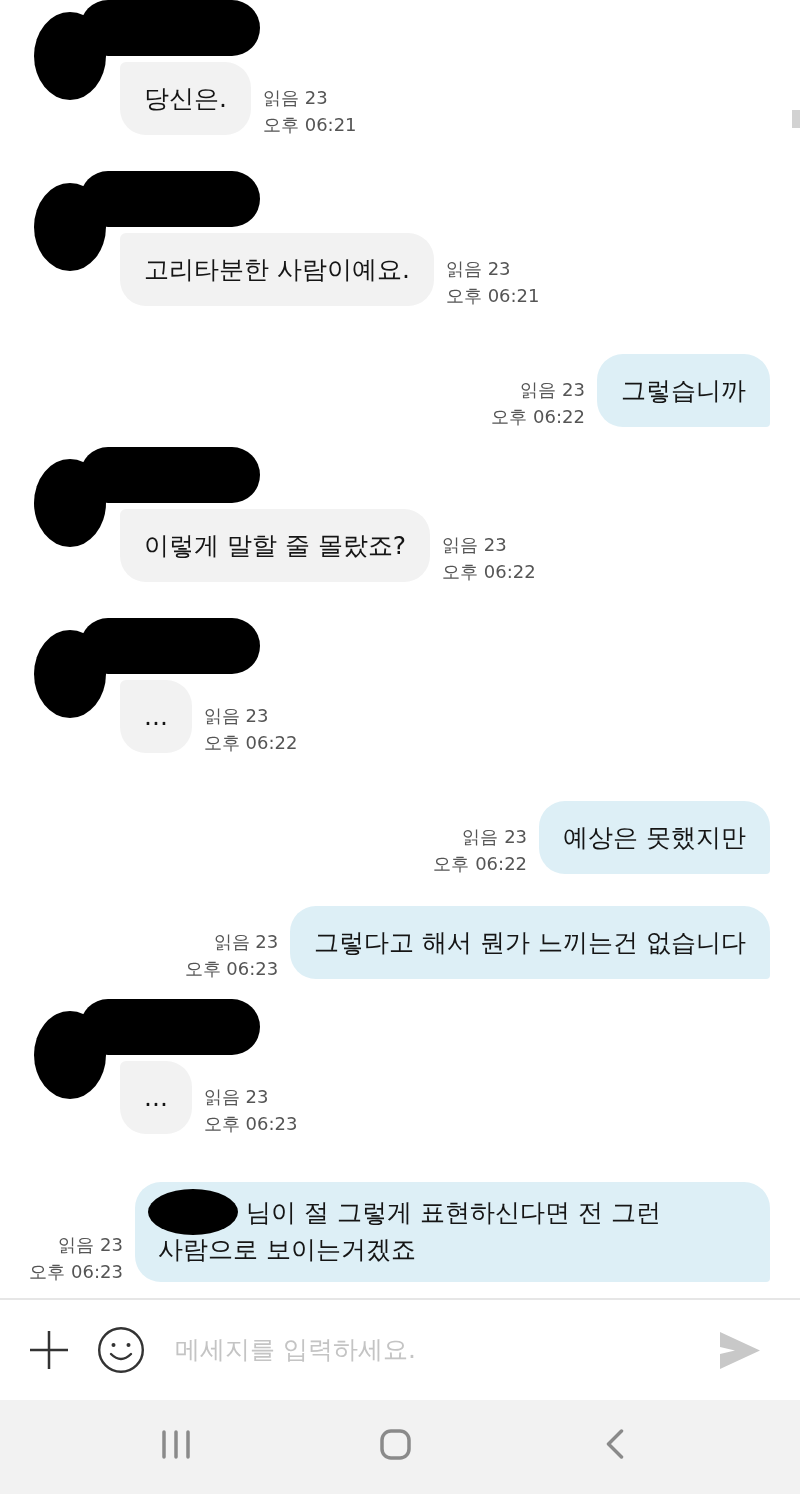  What do you see at coordinates (683, 391) in the screenshot?
I see `message-text: 그렇습니까` at bounding box center [683, 391].